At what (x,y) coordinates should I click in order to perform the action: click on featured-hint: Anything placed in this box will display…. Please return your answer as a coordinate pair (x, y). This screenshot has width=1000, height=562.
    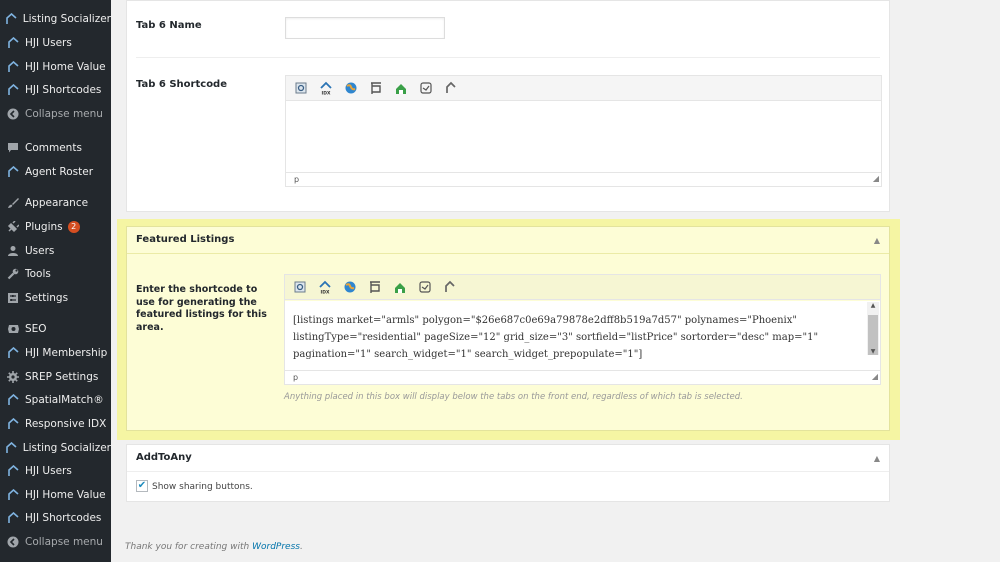
    Looking at the image, I should click on (513, 397).